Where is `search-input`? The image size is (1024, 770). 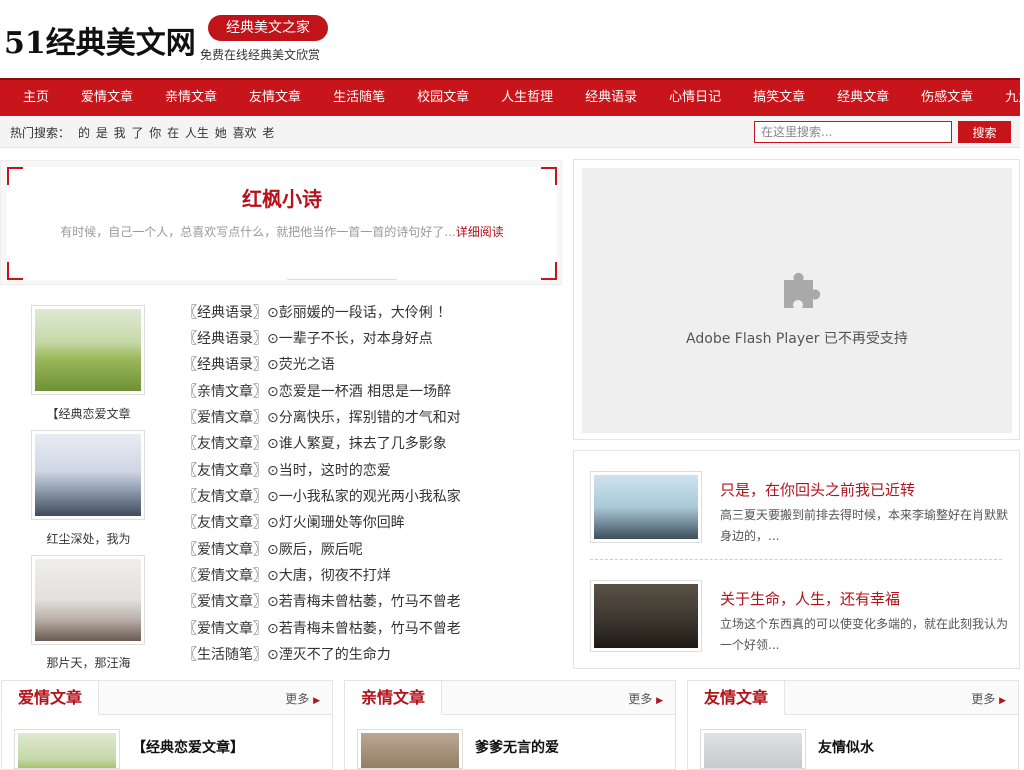 search-input is located at coordinates (853, 132).